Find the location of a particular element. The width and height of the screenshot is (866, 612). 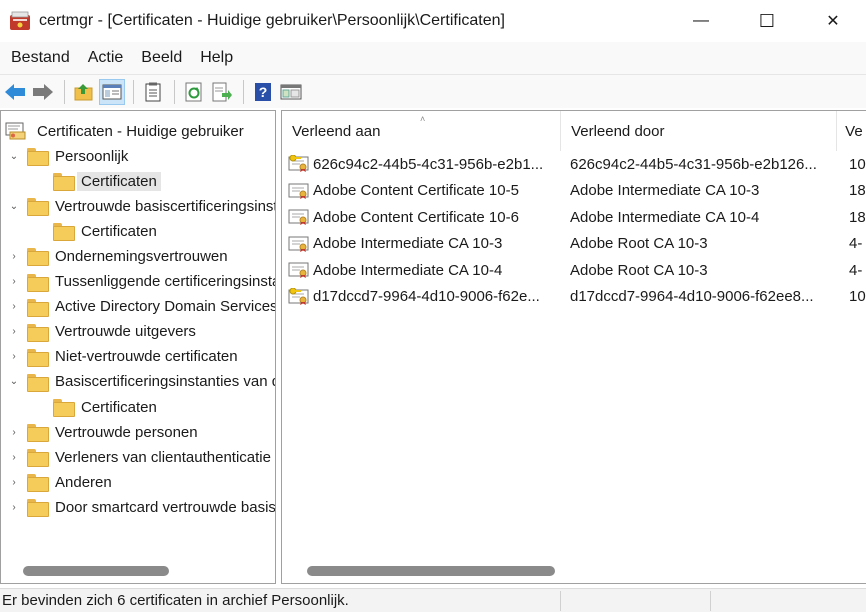

close-button: ✕ is located at coordinates (833, 21).